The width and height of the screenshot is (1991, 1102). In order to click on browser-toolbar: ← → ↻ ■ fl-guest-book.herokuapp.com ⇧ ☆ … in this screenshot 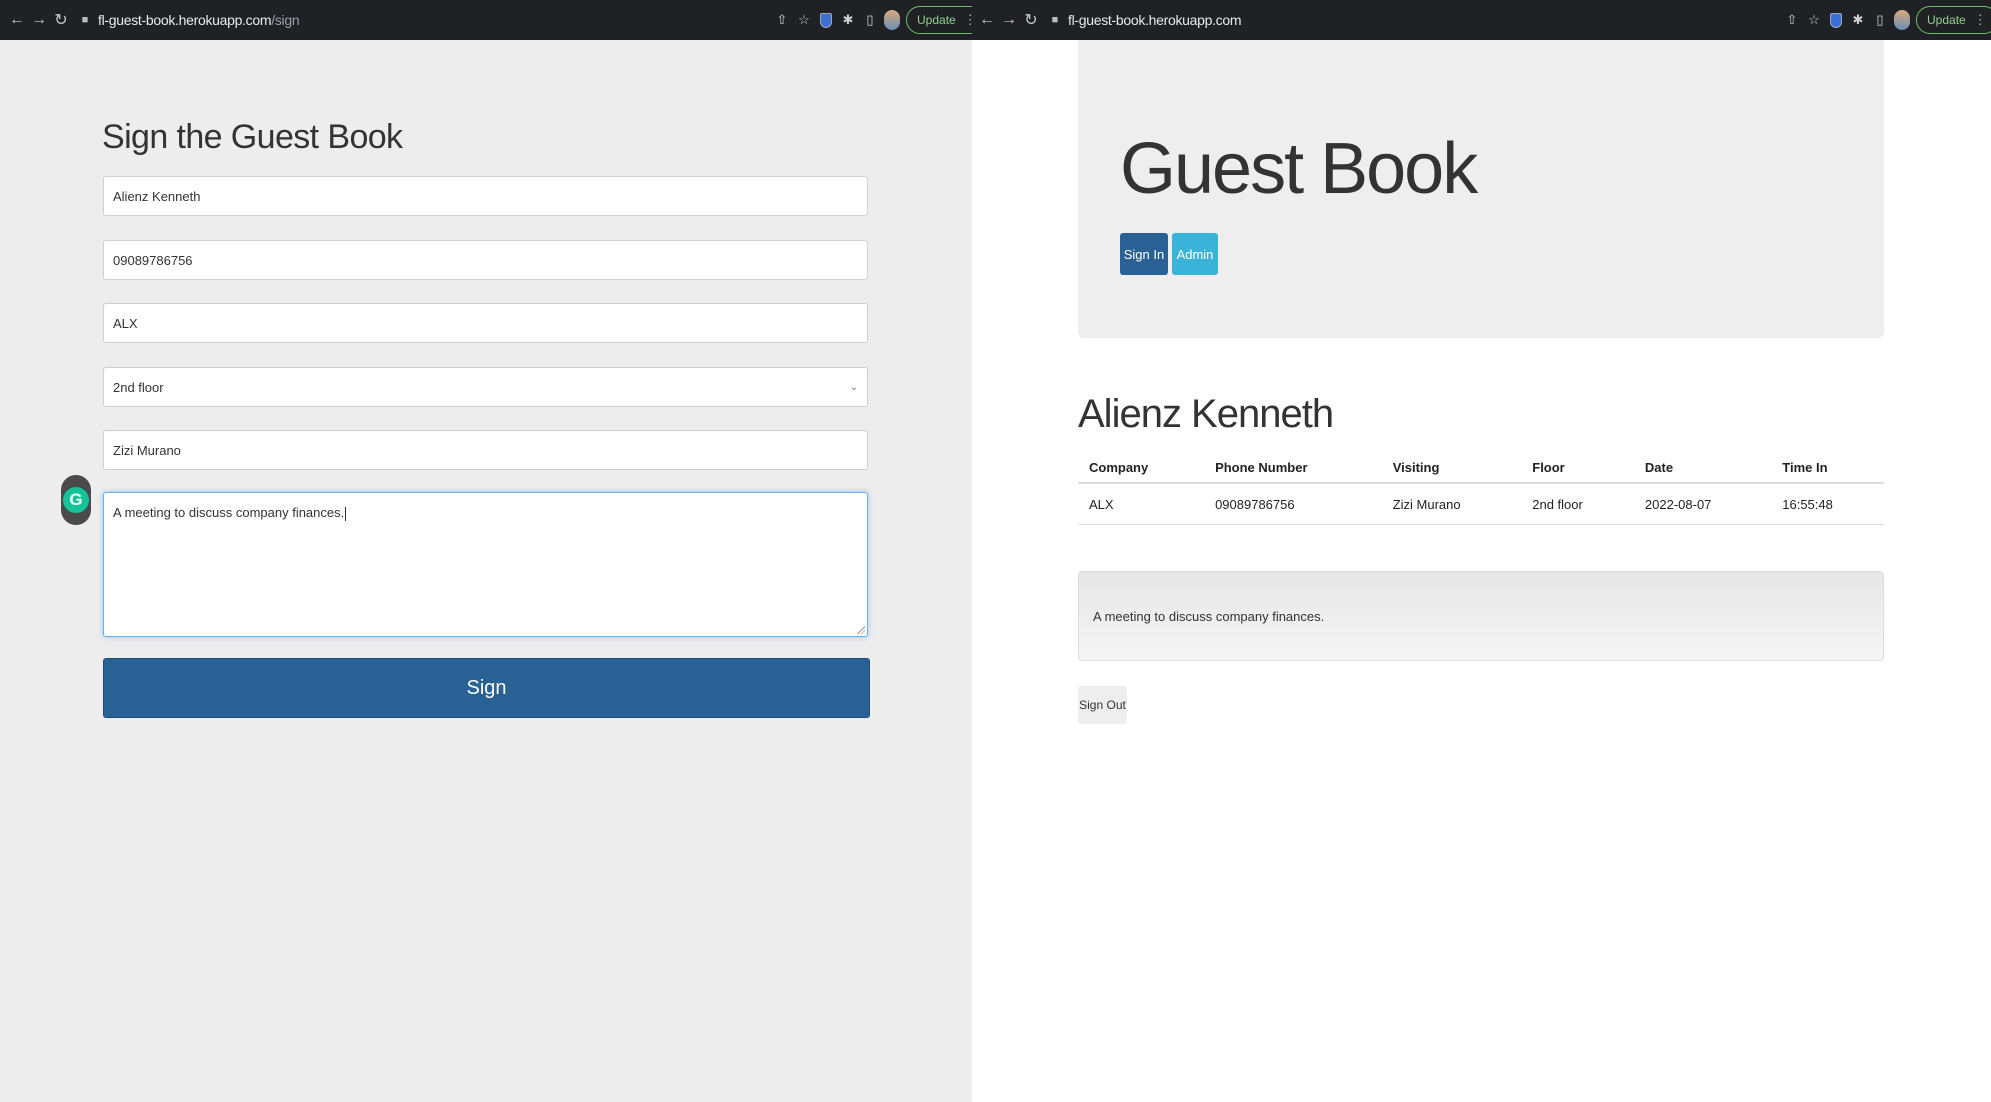, I will do `click(1481, 20)`.